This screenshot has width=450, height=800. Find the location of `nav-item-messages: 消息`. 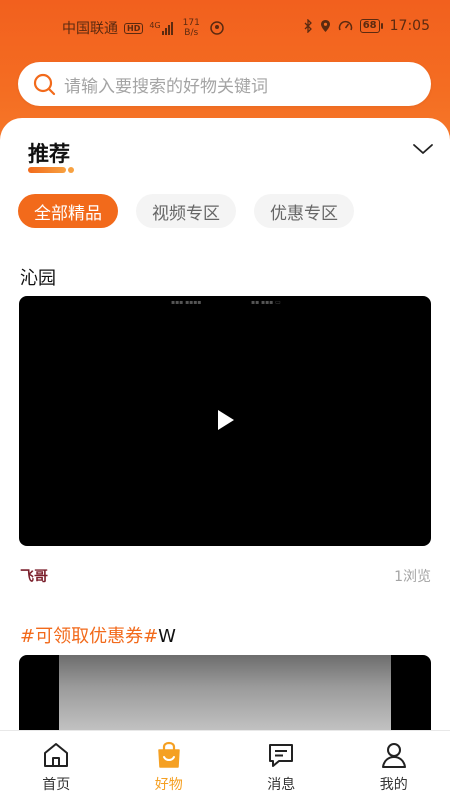

nav-item-messages: 消息 is located at coordinates (281, 765).